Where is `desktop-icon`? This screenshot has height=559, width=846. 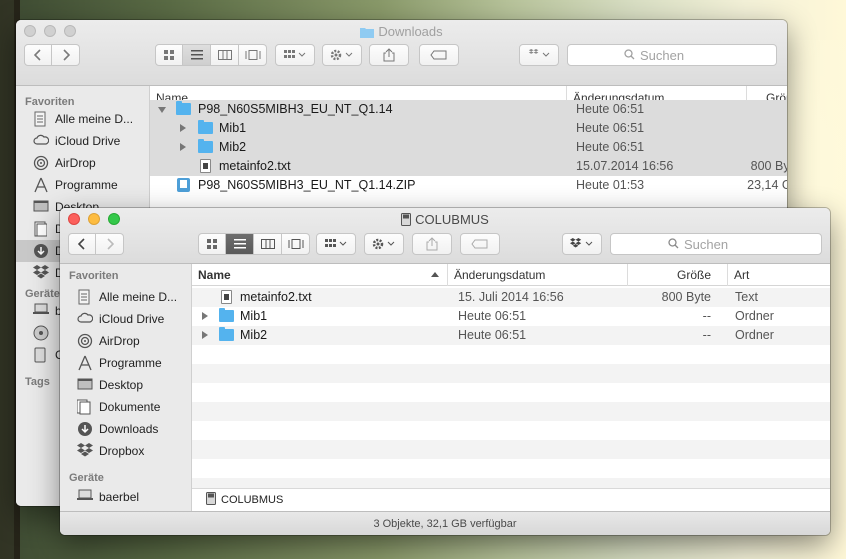
desktop-icon is located at coordinates (41, 207).